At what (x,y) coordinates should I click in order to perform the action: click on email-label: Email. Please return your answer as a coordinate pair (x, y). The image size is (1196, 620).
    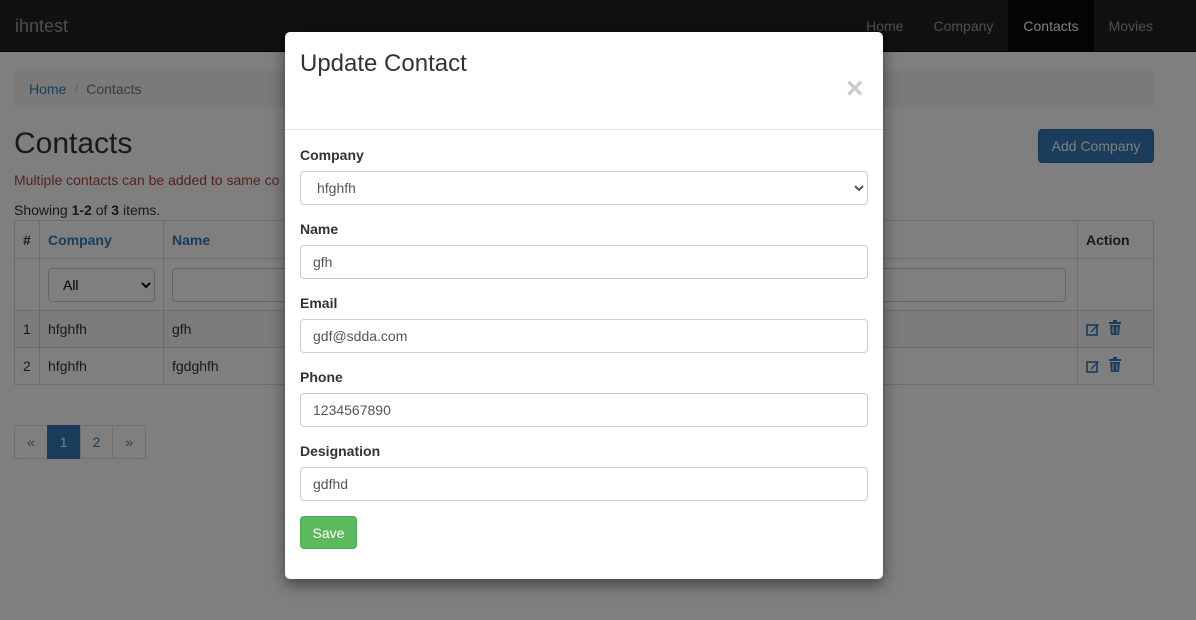
    Looking at the image, I should click on (319, 303).